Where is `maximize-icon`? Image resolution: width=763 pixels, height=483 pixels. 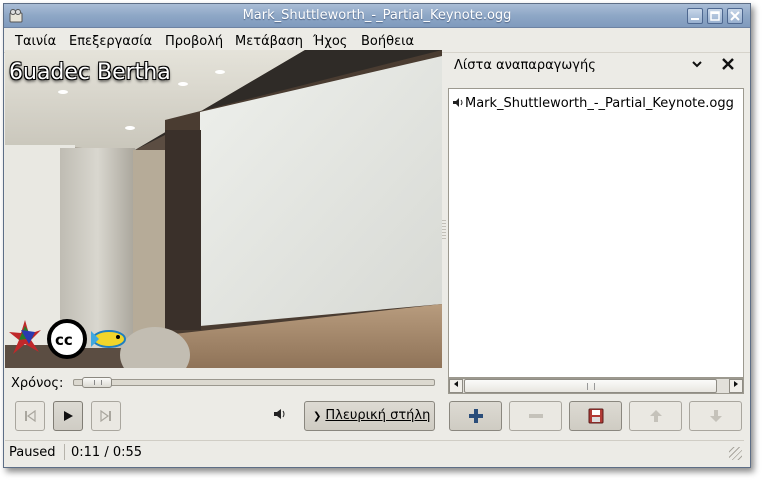
maximize-icon is located at coordinates (715, 16).